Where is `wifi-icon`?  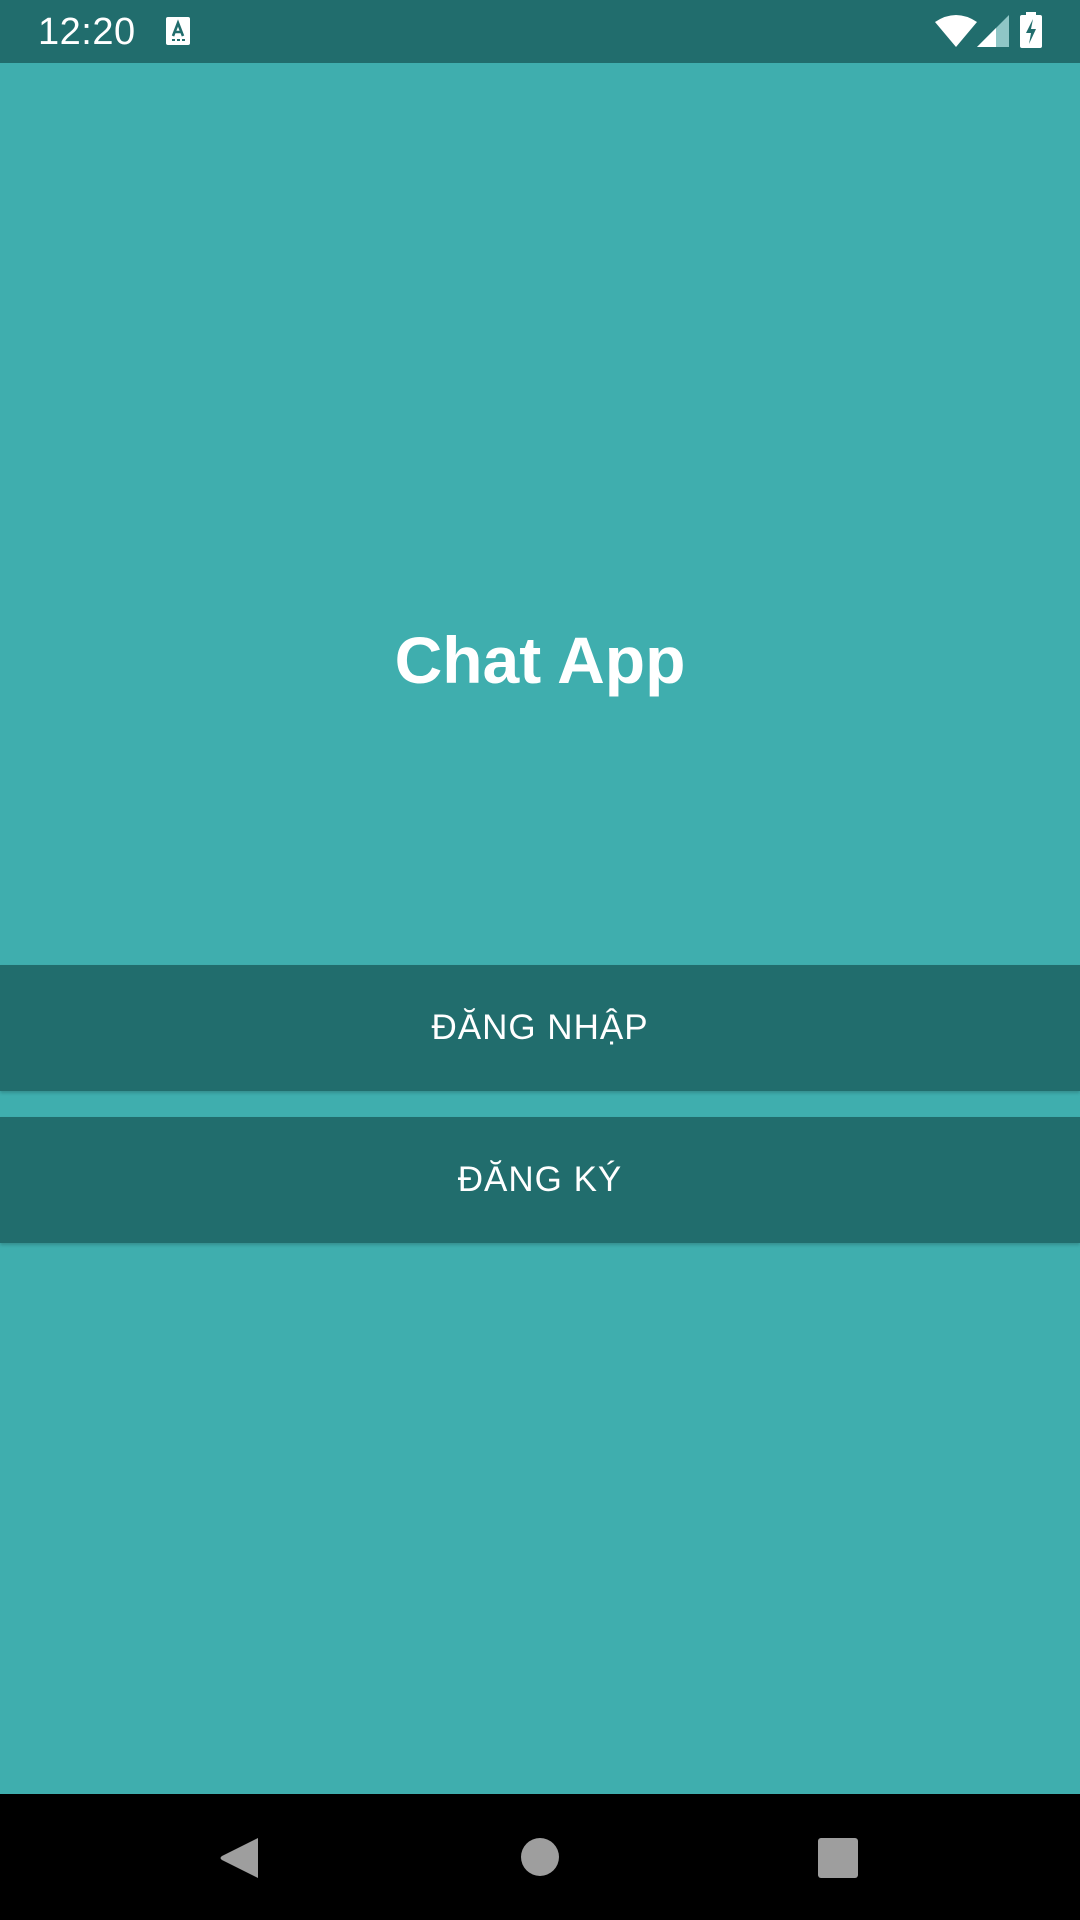 wifi-icon is located at coordinates (956, 31).